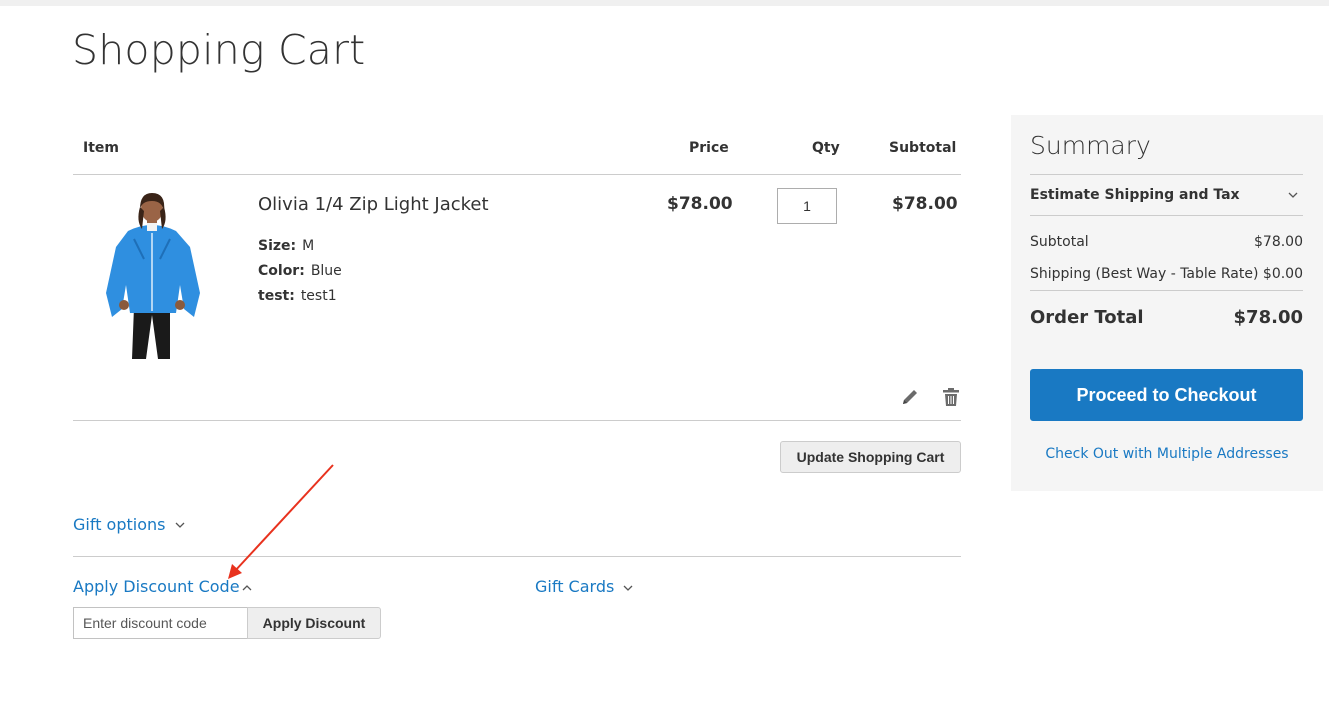 This screenshot has width=1329, height=706. I want to click on summary-subtotal-label: Subtotal, so click(1059, 242).